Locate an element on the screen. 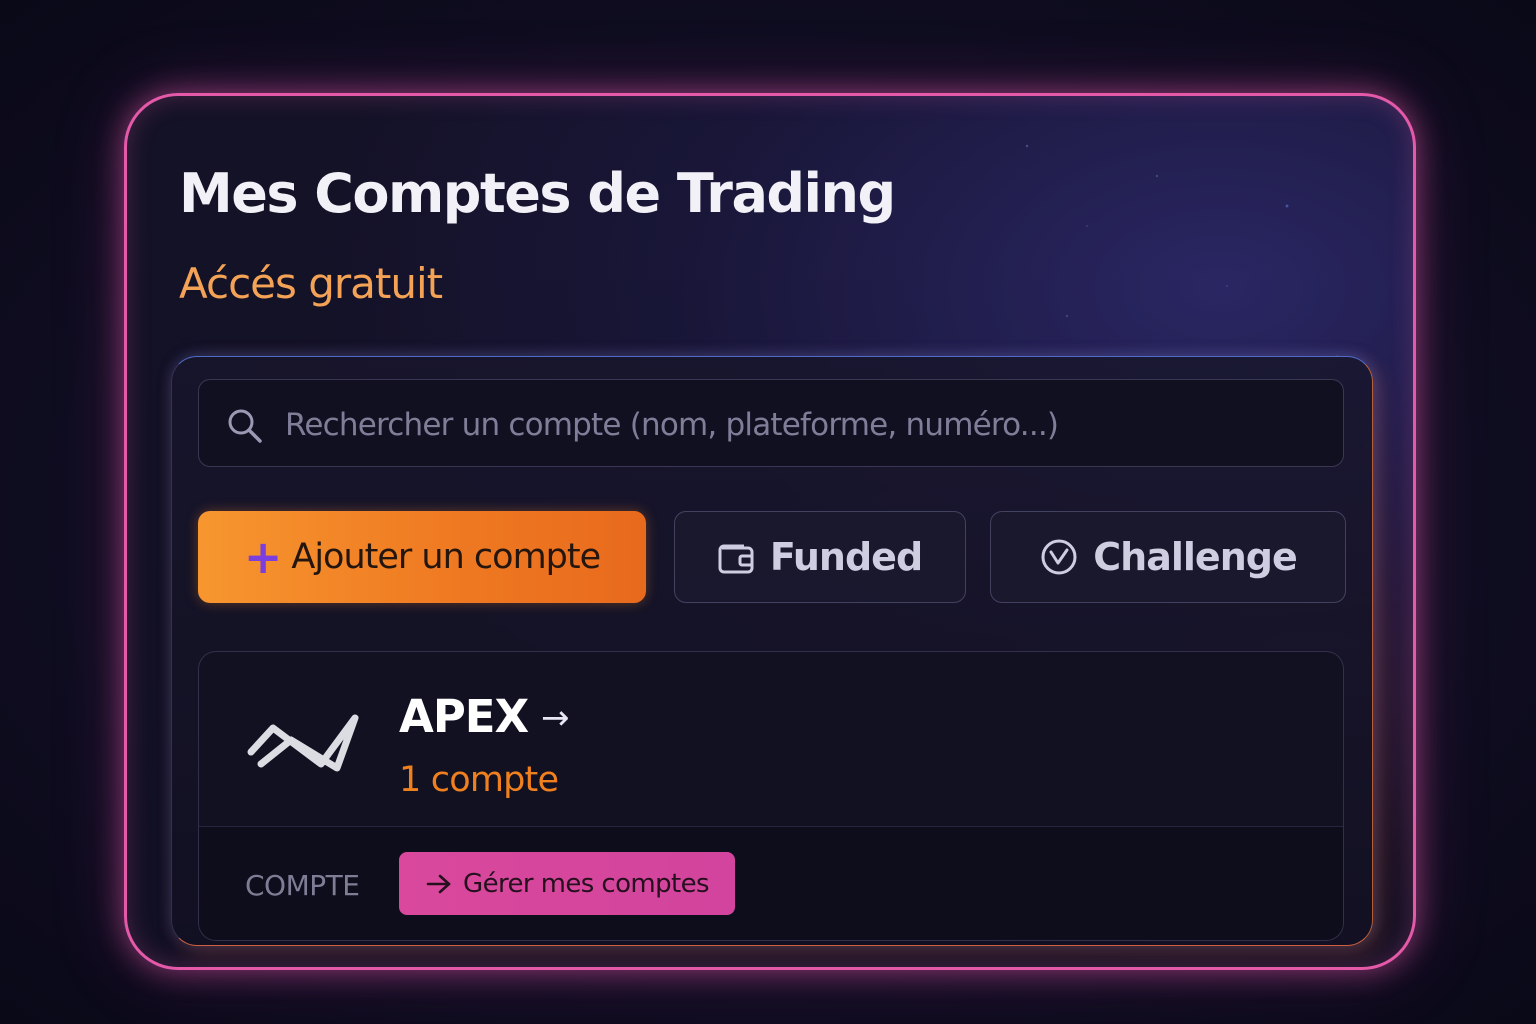  manage-accounts-button: Gérer mes comptes is located at coordinates (567, 883).